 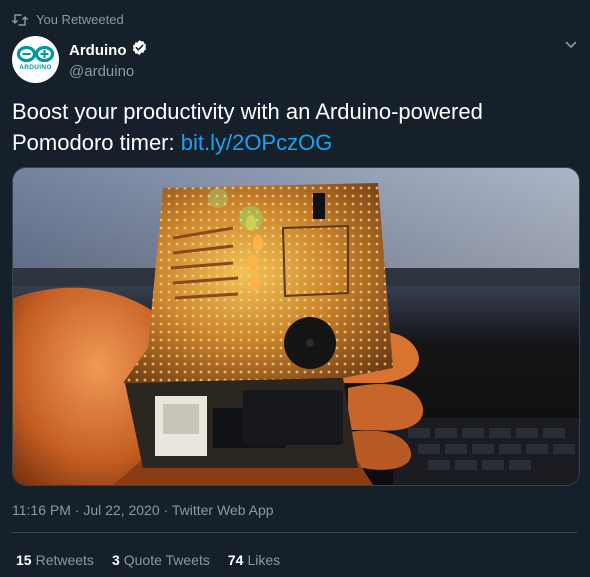 What do you see at coordinates (64, 560) in the screenshot?
I see `retweets-label: Retweets` at bounding box center [64, 560].